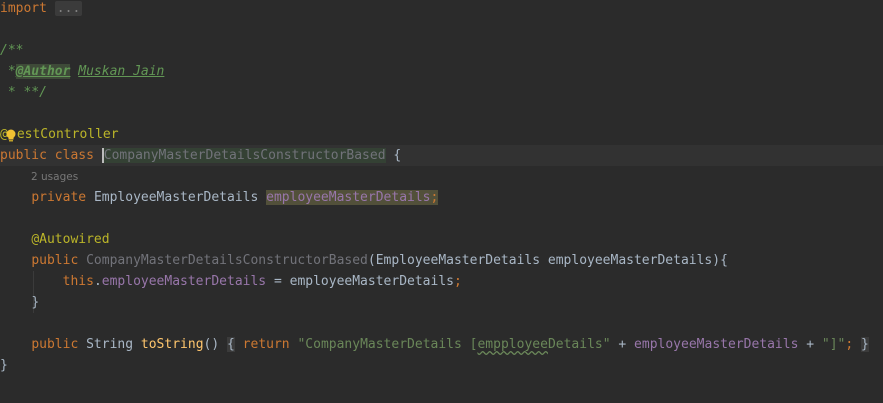 This screenshot has height=403, width=883. What do you see at coordinates (110, 344) in the screenshot?
I see `return-type: String` at bounding box center [110, 344].